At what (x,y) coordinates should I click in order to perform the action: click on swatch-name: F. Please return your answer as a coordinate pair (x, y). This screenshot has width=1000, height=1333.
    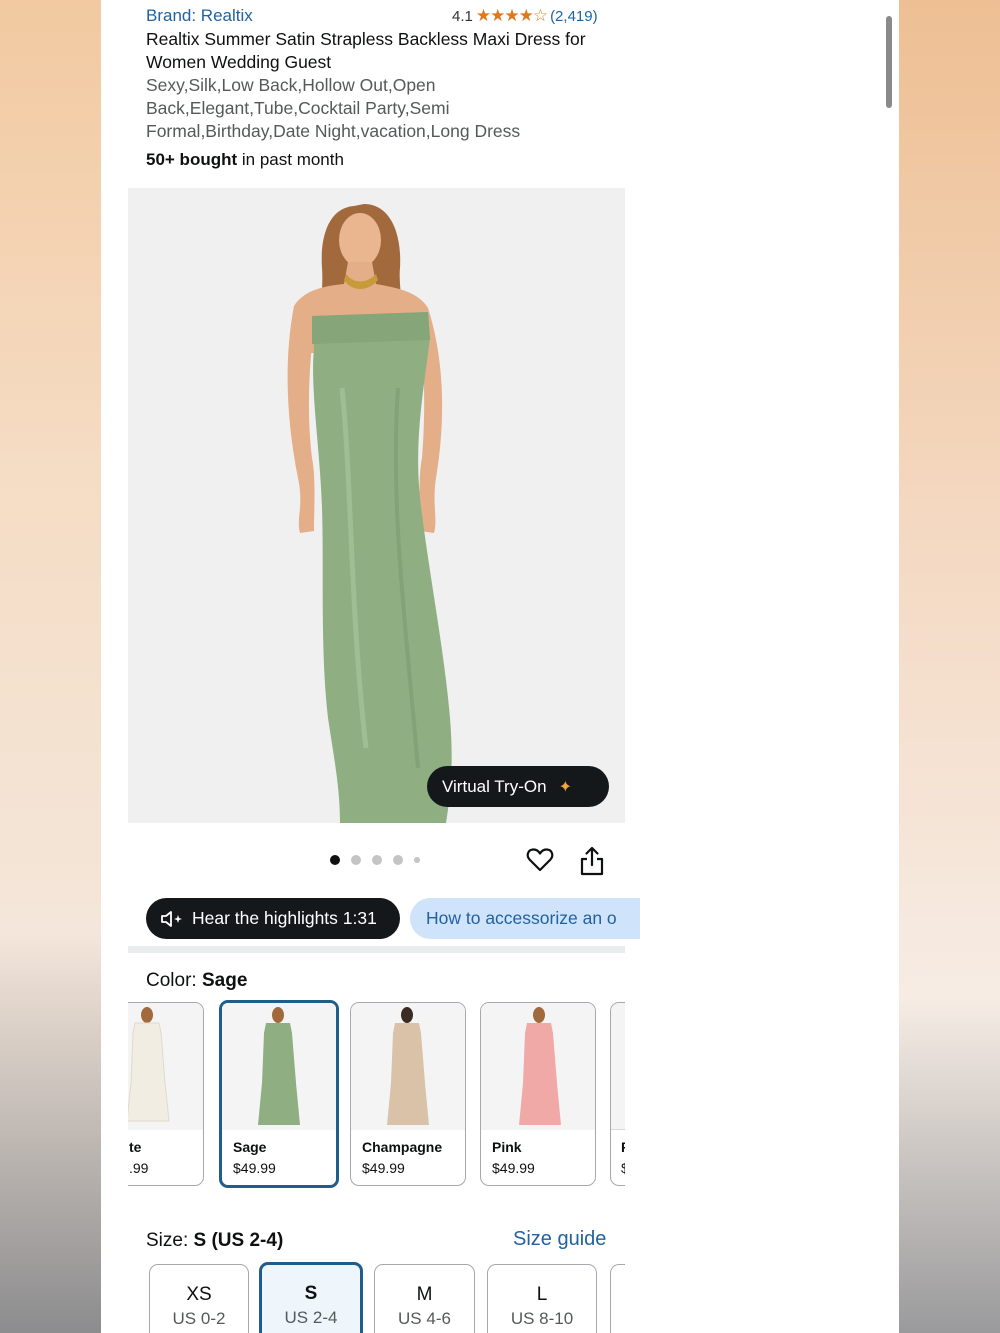
    Looking at the image, I should click on (623, 1147).